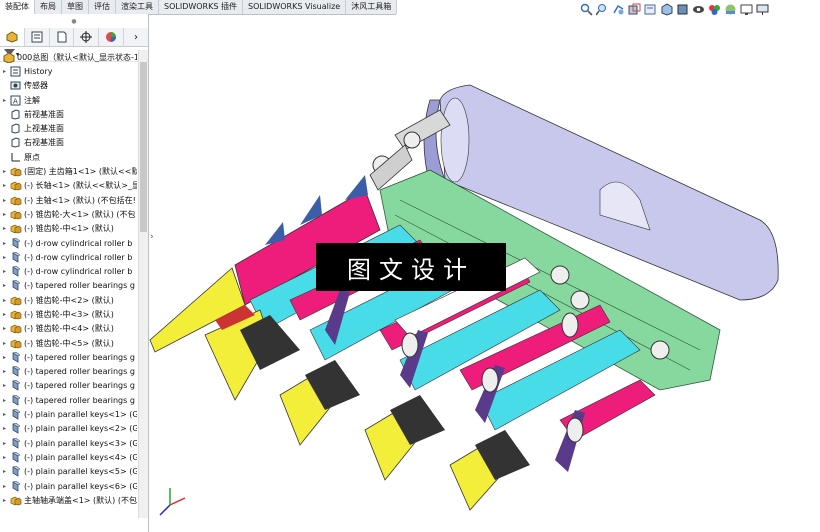 The height and width of the screenshot is (532, 820). What do you see at coordinates (17, 7) in the screenshot?
I see `command-tab: 装配体` at bounding box center [17, 7].